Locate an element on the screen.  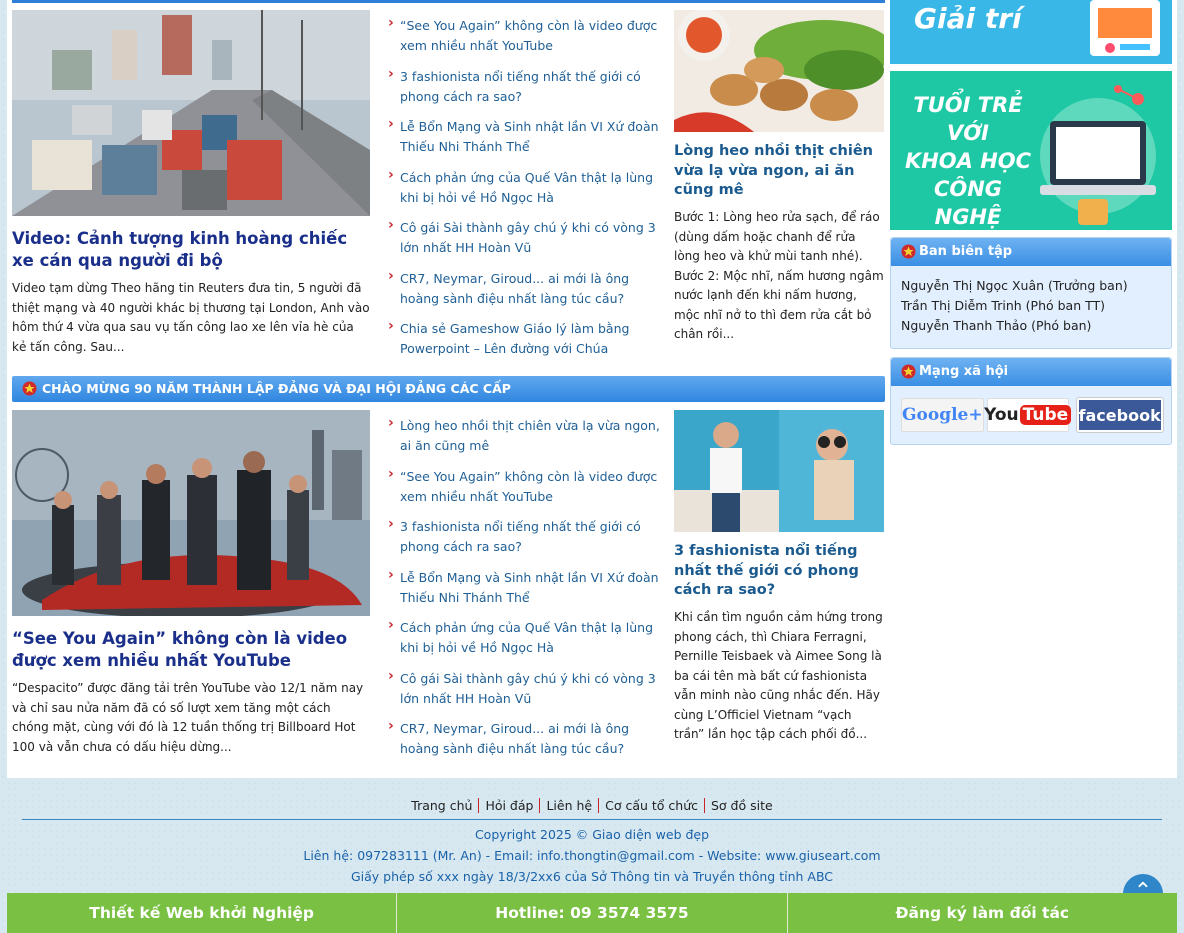
banner-giai-tri: Giải trí is located at coordinates (1031, 32).